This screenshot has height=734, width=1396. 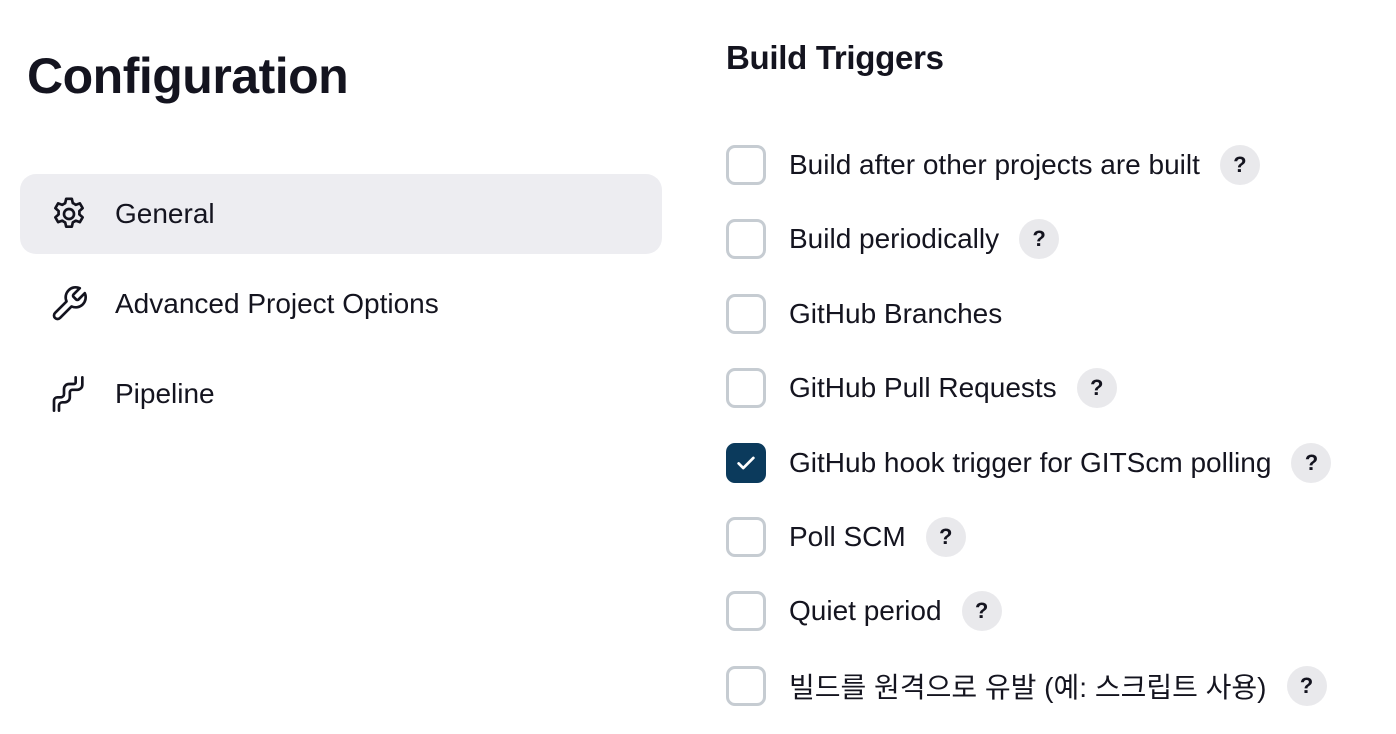 What do you see at coordinates (341, 214) in the screenshot?
I see `sidebar-item-general: General` at bounding box center [341, 214].